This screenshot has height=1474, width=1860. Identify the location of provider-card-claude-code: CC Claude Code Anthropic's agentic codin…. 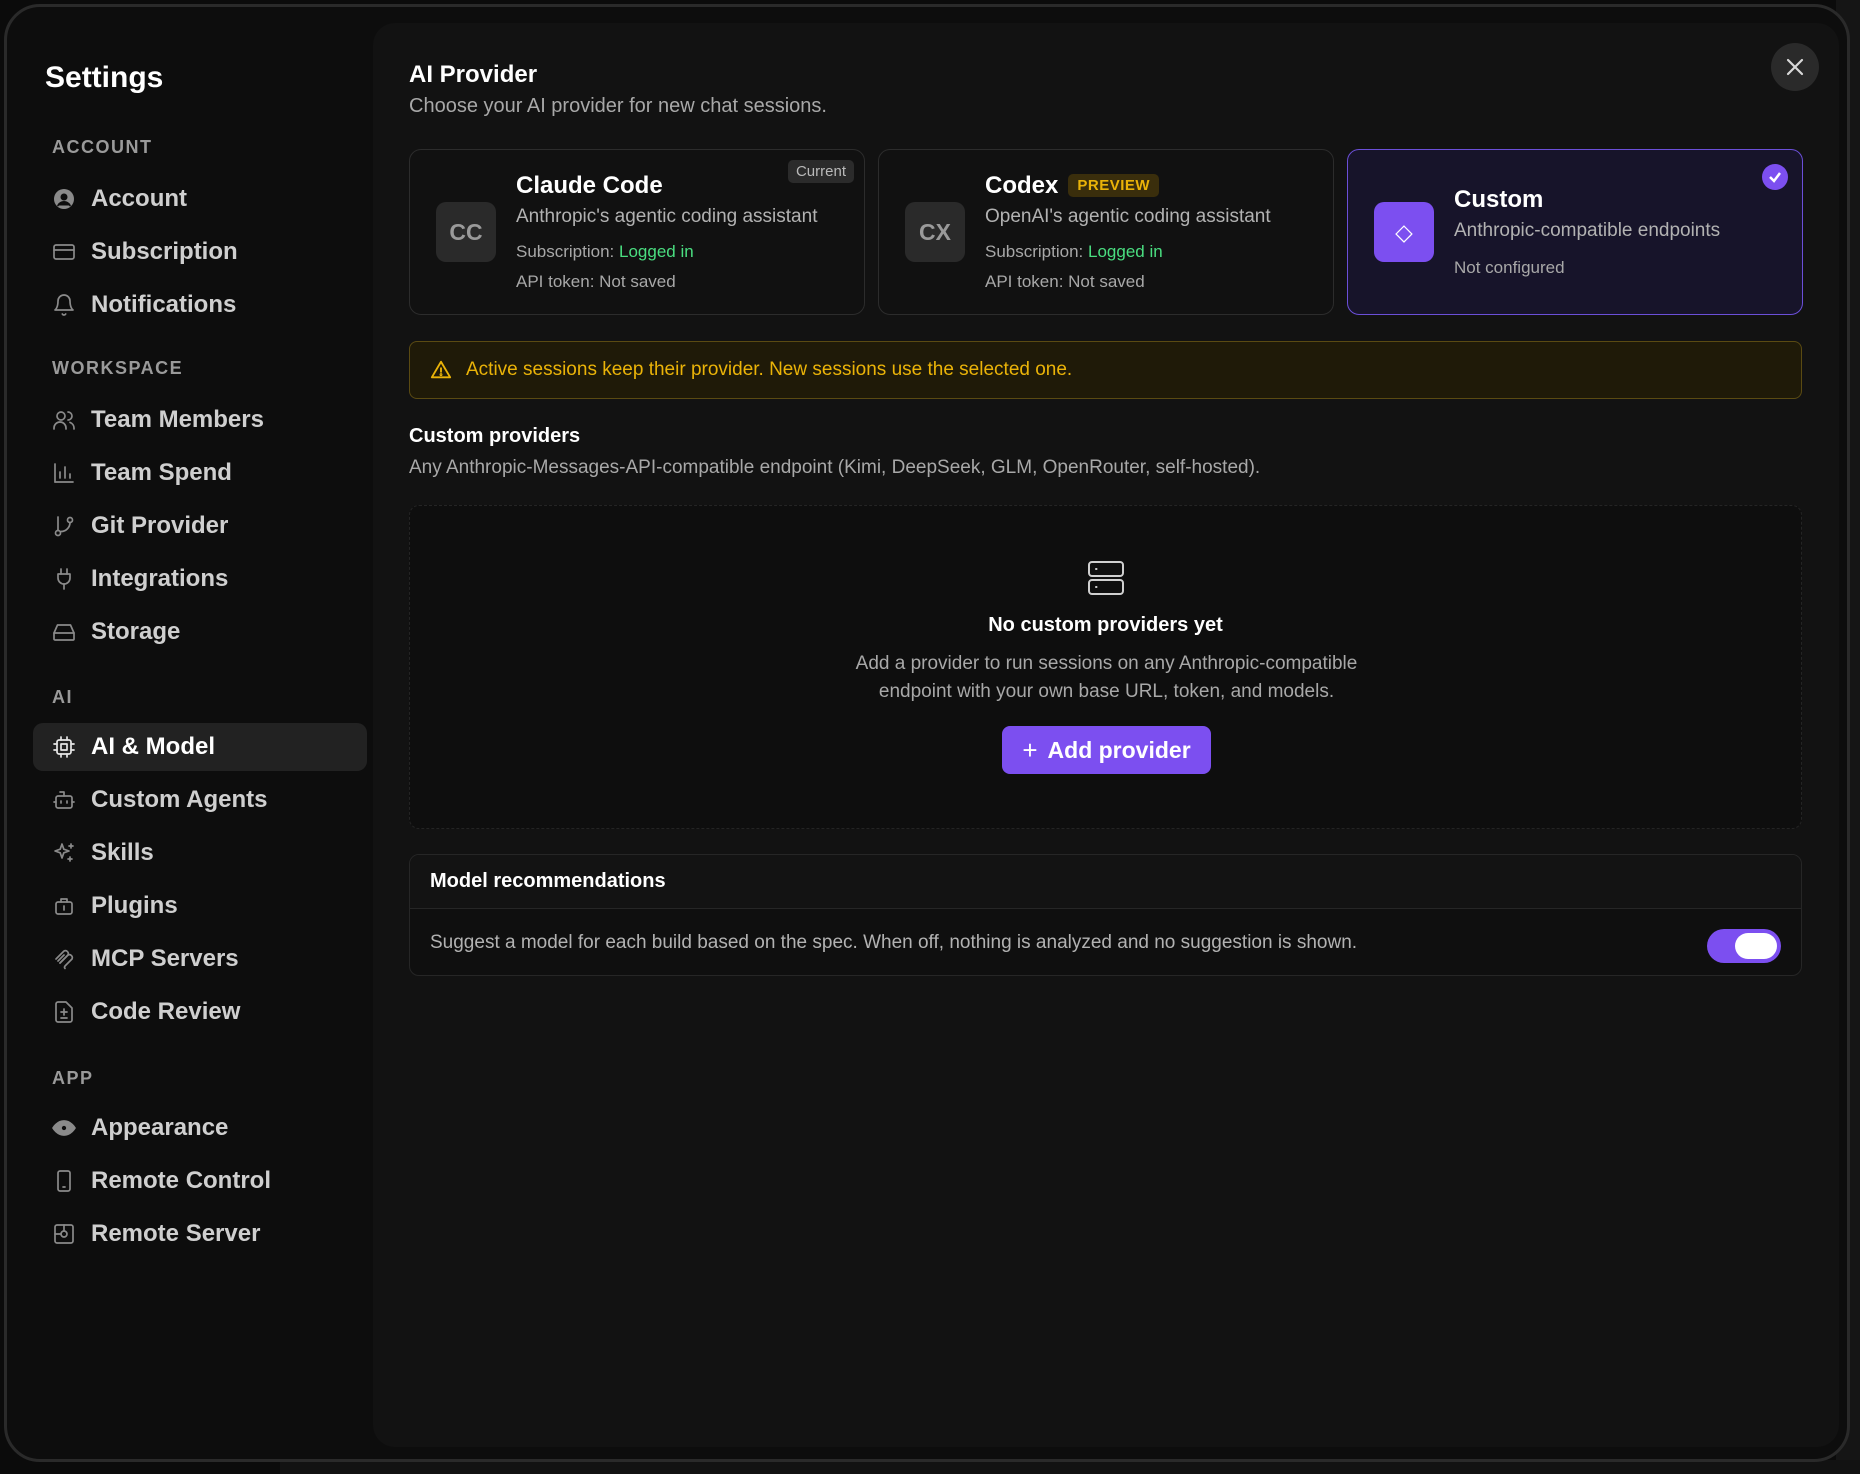
(637, 232).